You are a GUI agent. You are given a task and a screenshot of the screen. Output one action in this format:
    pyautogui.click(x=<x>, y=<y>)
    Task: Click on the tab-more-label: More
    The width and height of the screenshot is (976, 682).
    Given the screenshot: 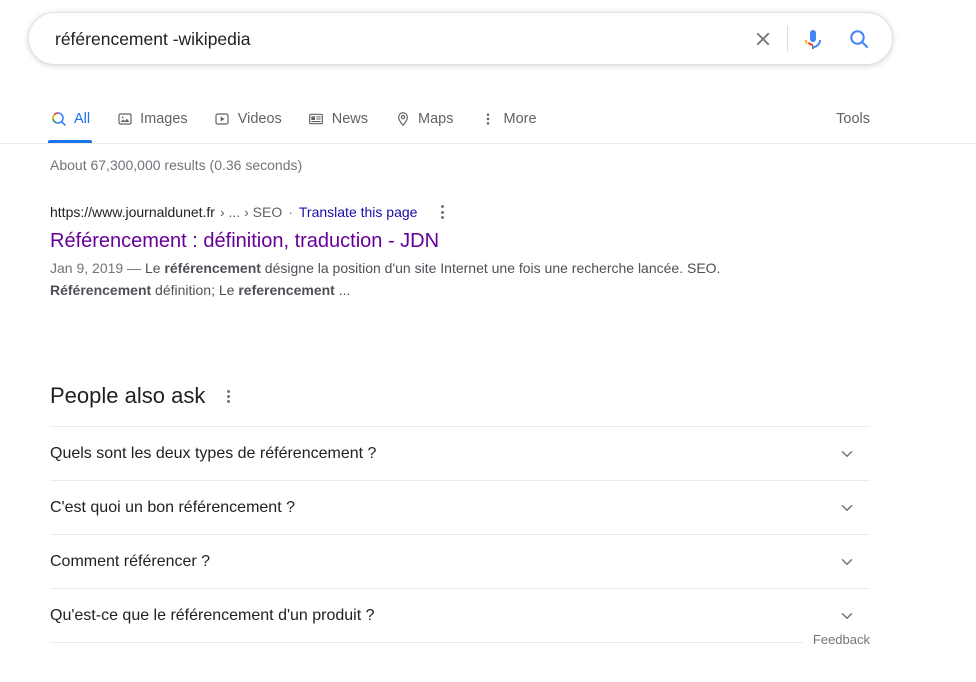 What is the action you would take?
    pyautogui.click(x=520, y=119)
    